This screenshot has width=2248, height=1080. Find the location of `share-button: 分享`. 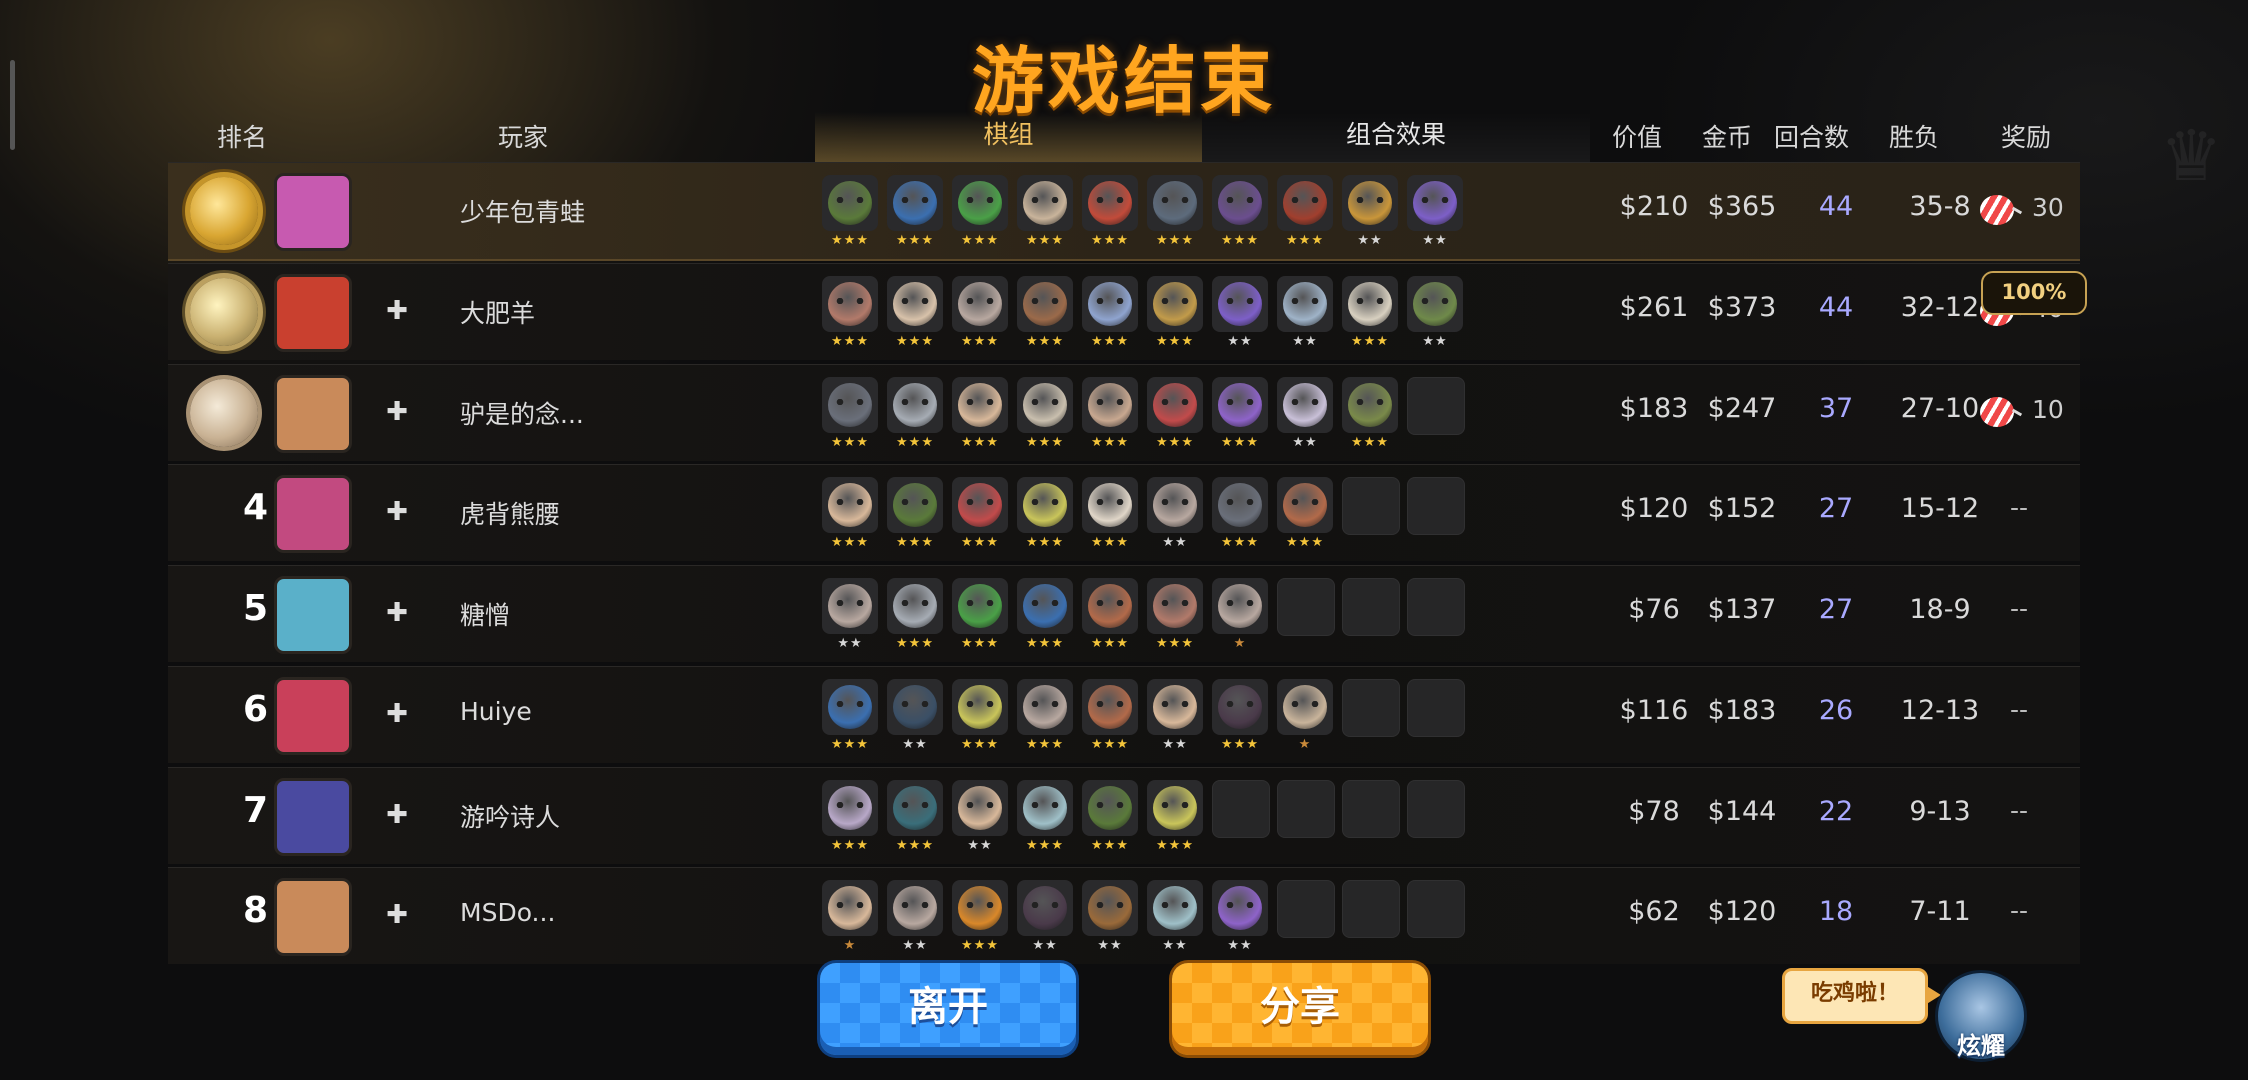

share-button: 分享 is located at coordinates (1300, 1009).